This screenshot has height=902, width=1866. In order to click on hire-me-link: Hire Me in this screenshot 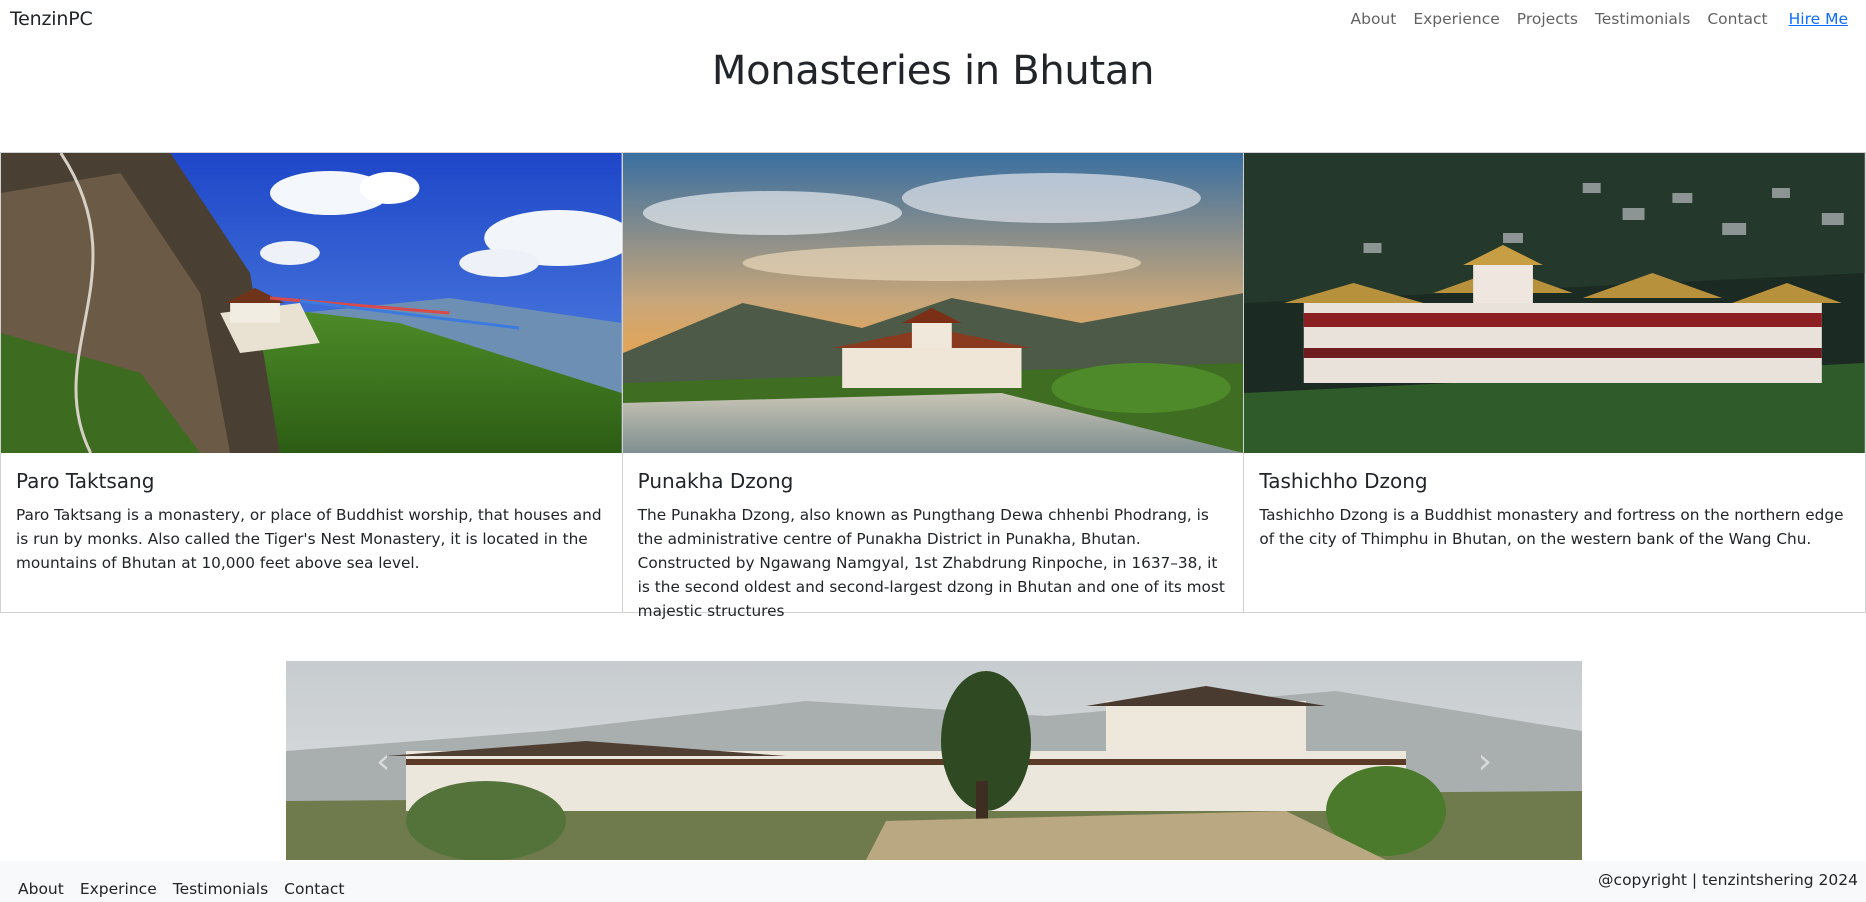, I will do `click(1818, 19)`.